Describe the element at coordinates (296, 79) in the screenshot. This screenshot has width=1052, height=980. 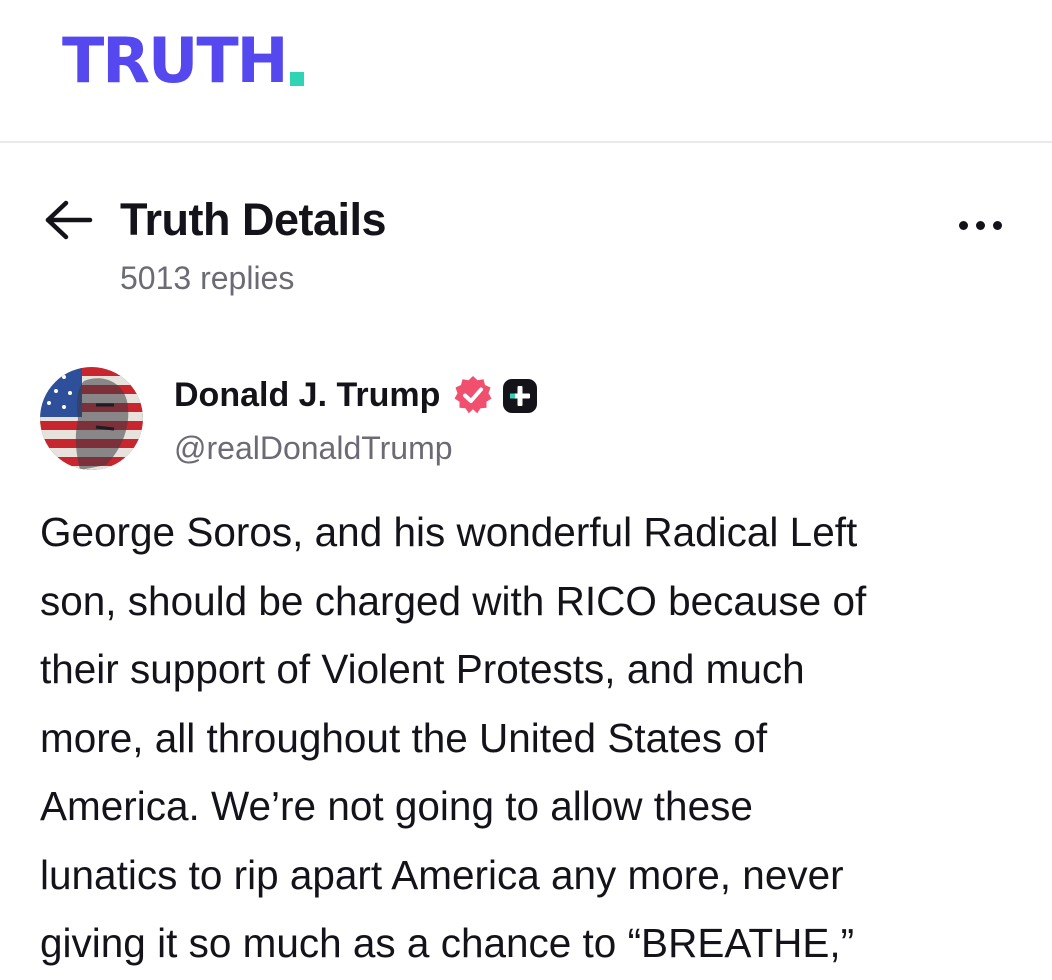
I see `logo-dot` at that location.